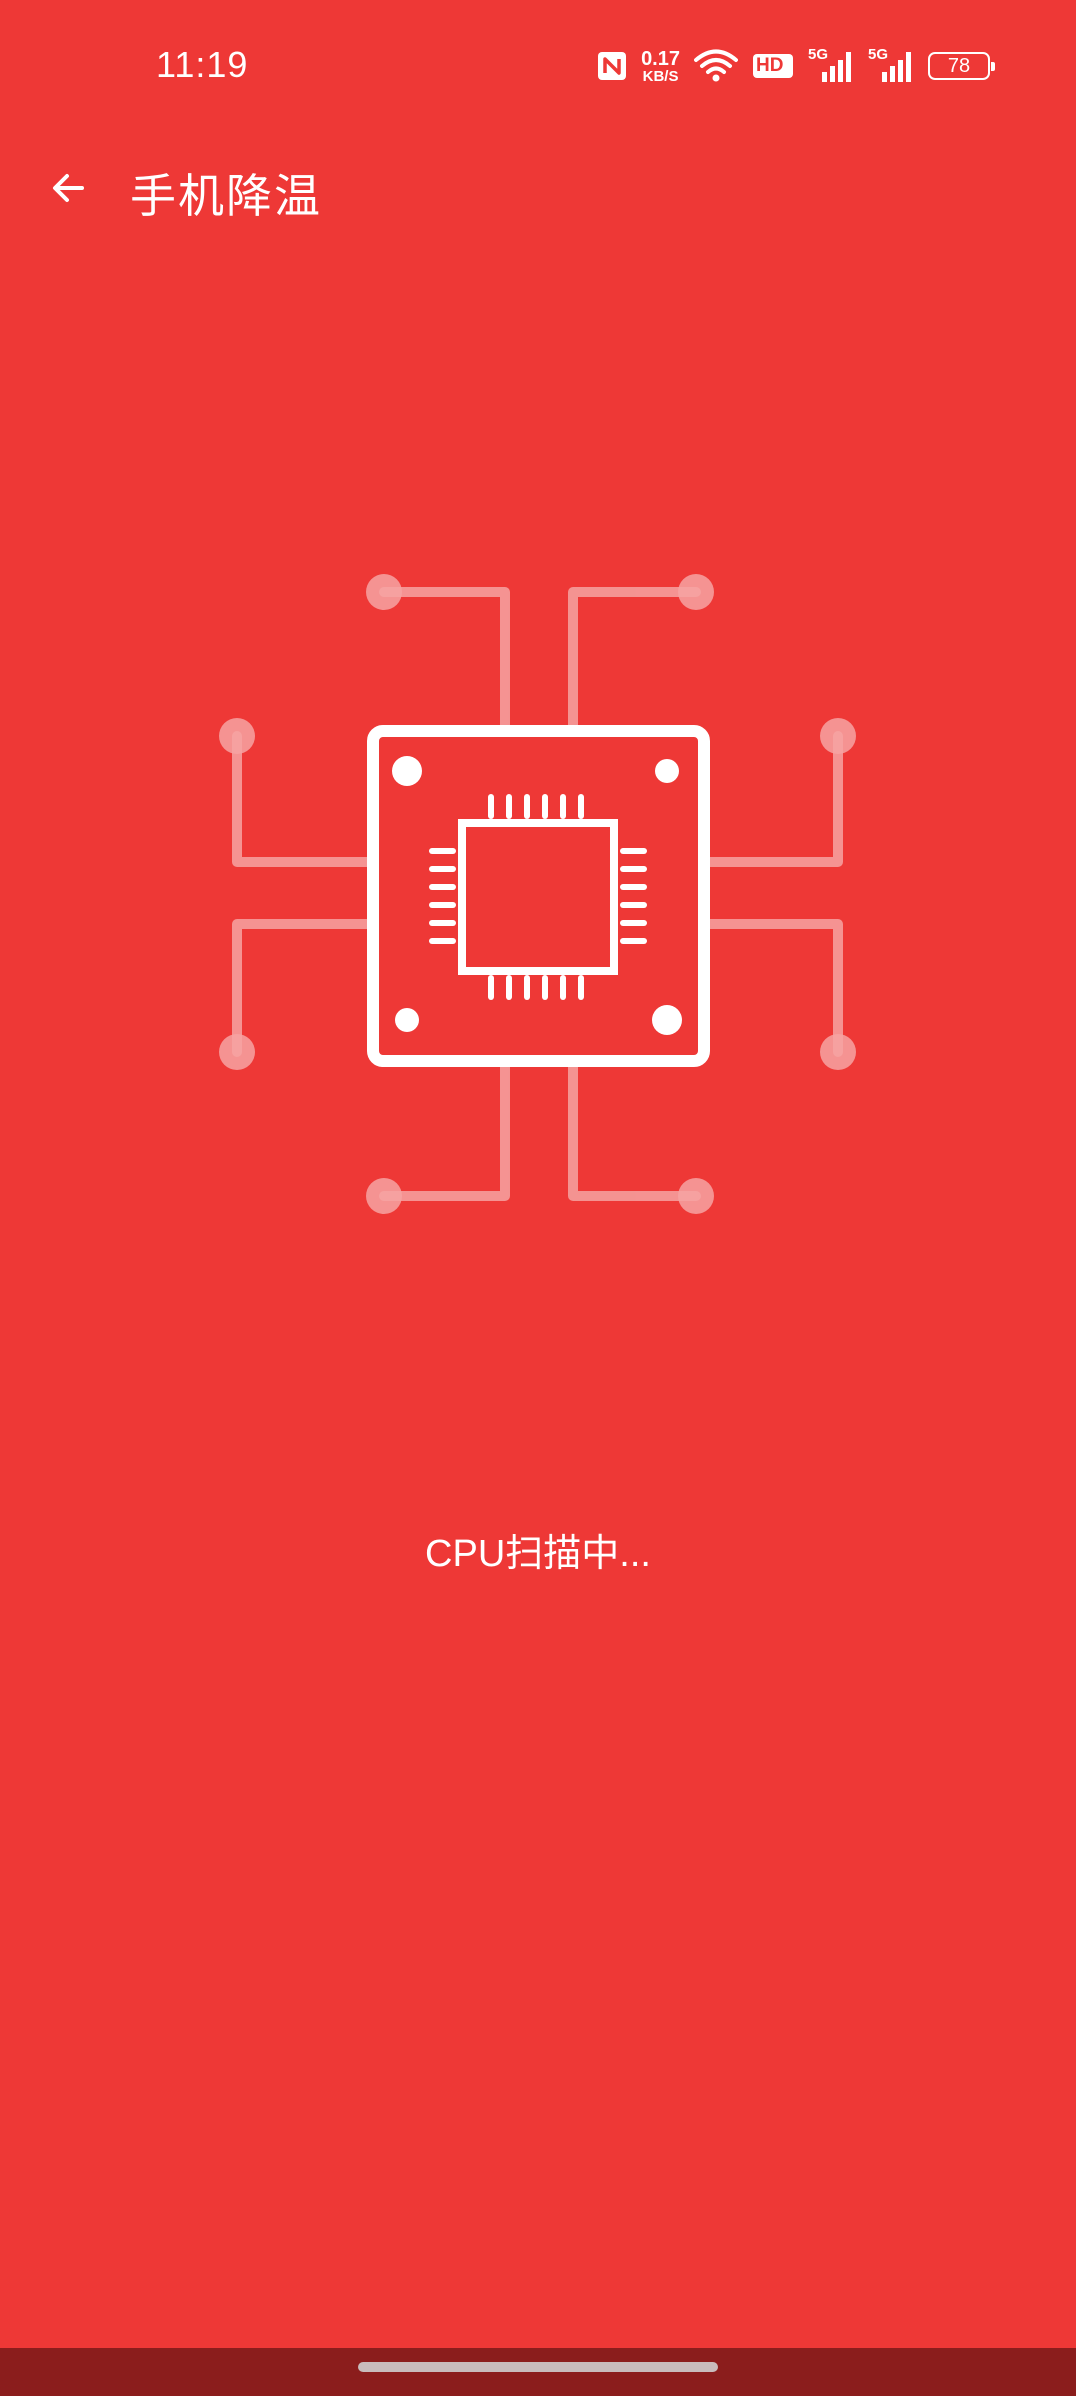 The width and height of the screenshot is (1076, 2396). Describe the element at coordinates (538, 2367) in the screenshot. I see `gesture-handle` at that location.